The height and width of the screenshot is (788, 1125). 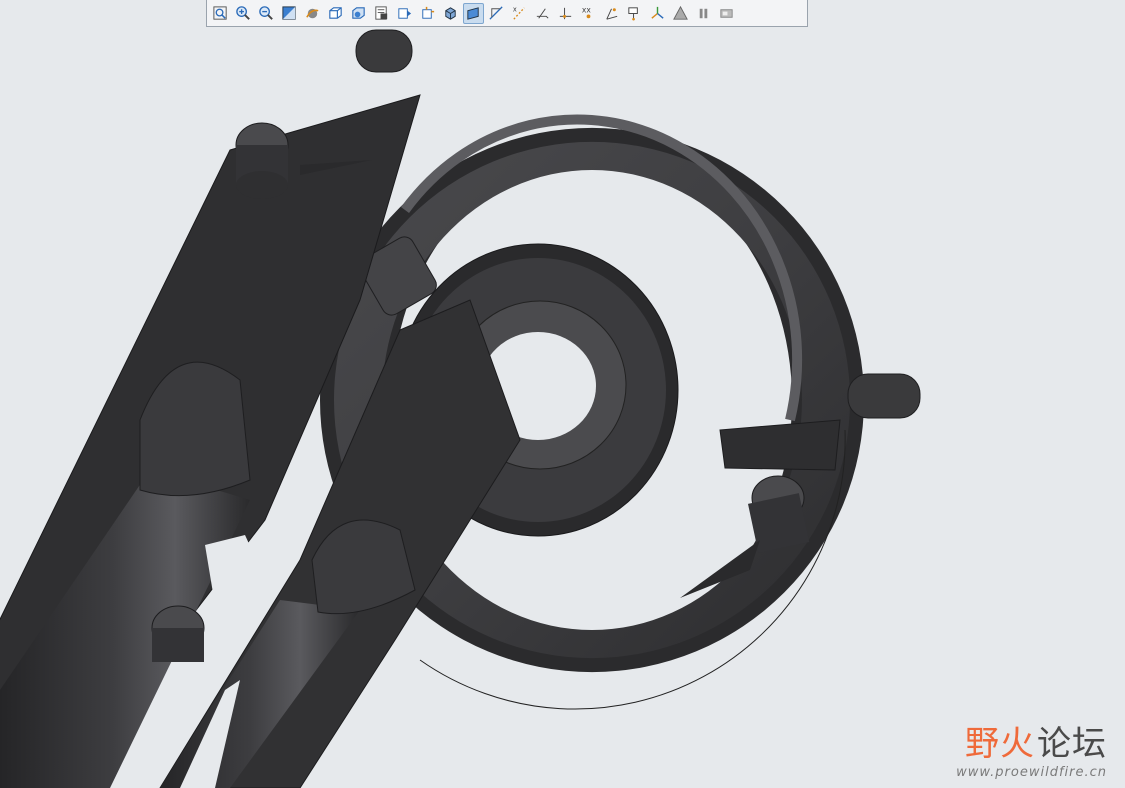 I want to click on view-toolbar: x xx, so click(x=507, y=13).